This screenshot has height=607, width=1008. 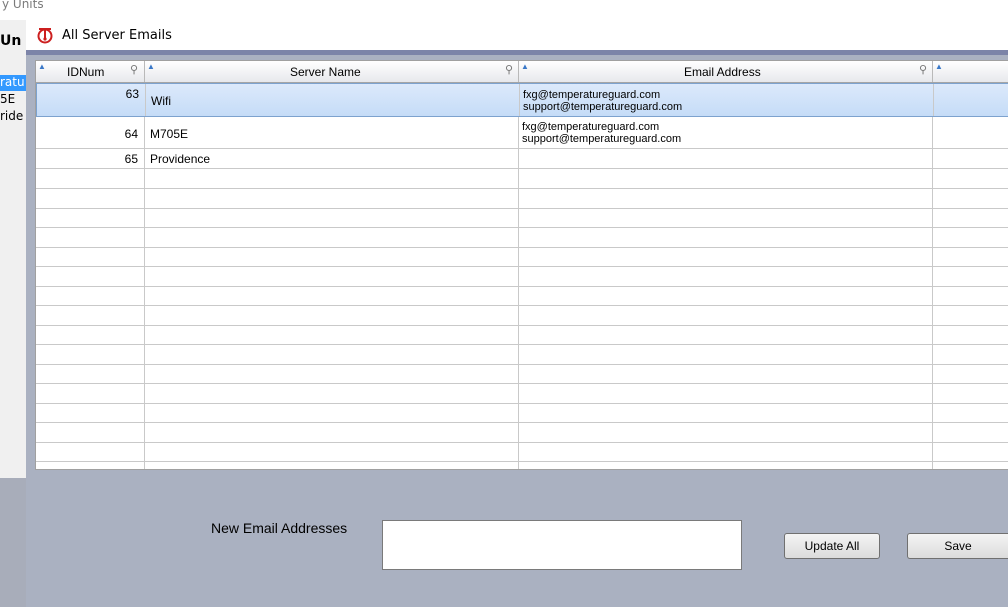 I want to click on cell-idnum: 63, so click(x=91, y=100).